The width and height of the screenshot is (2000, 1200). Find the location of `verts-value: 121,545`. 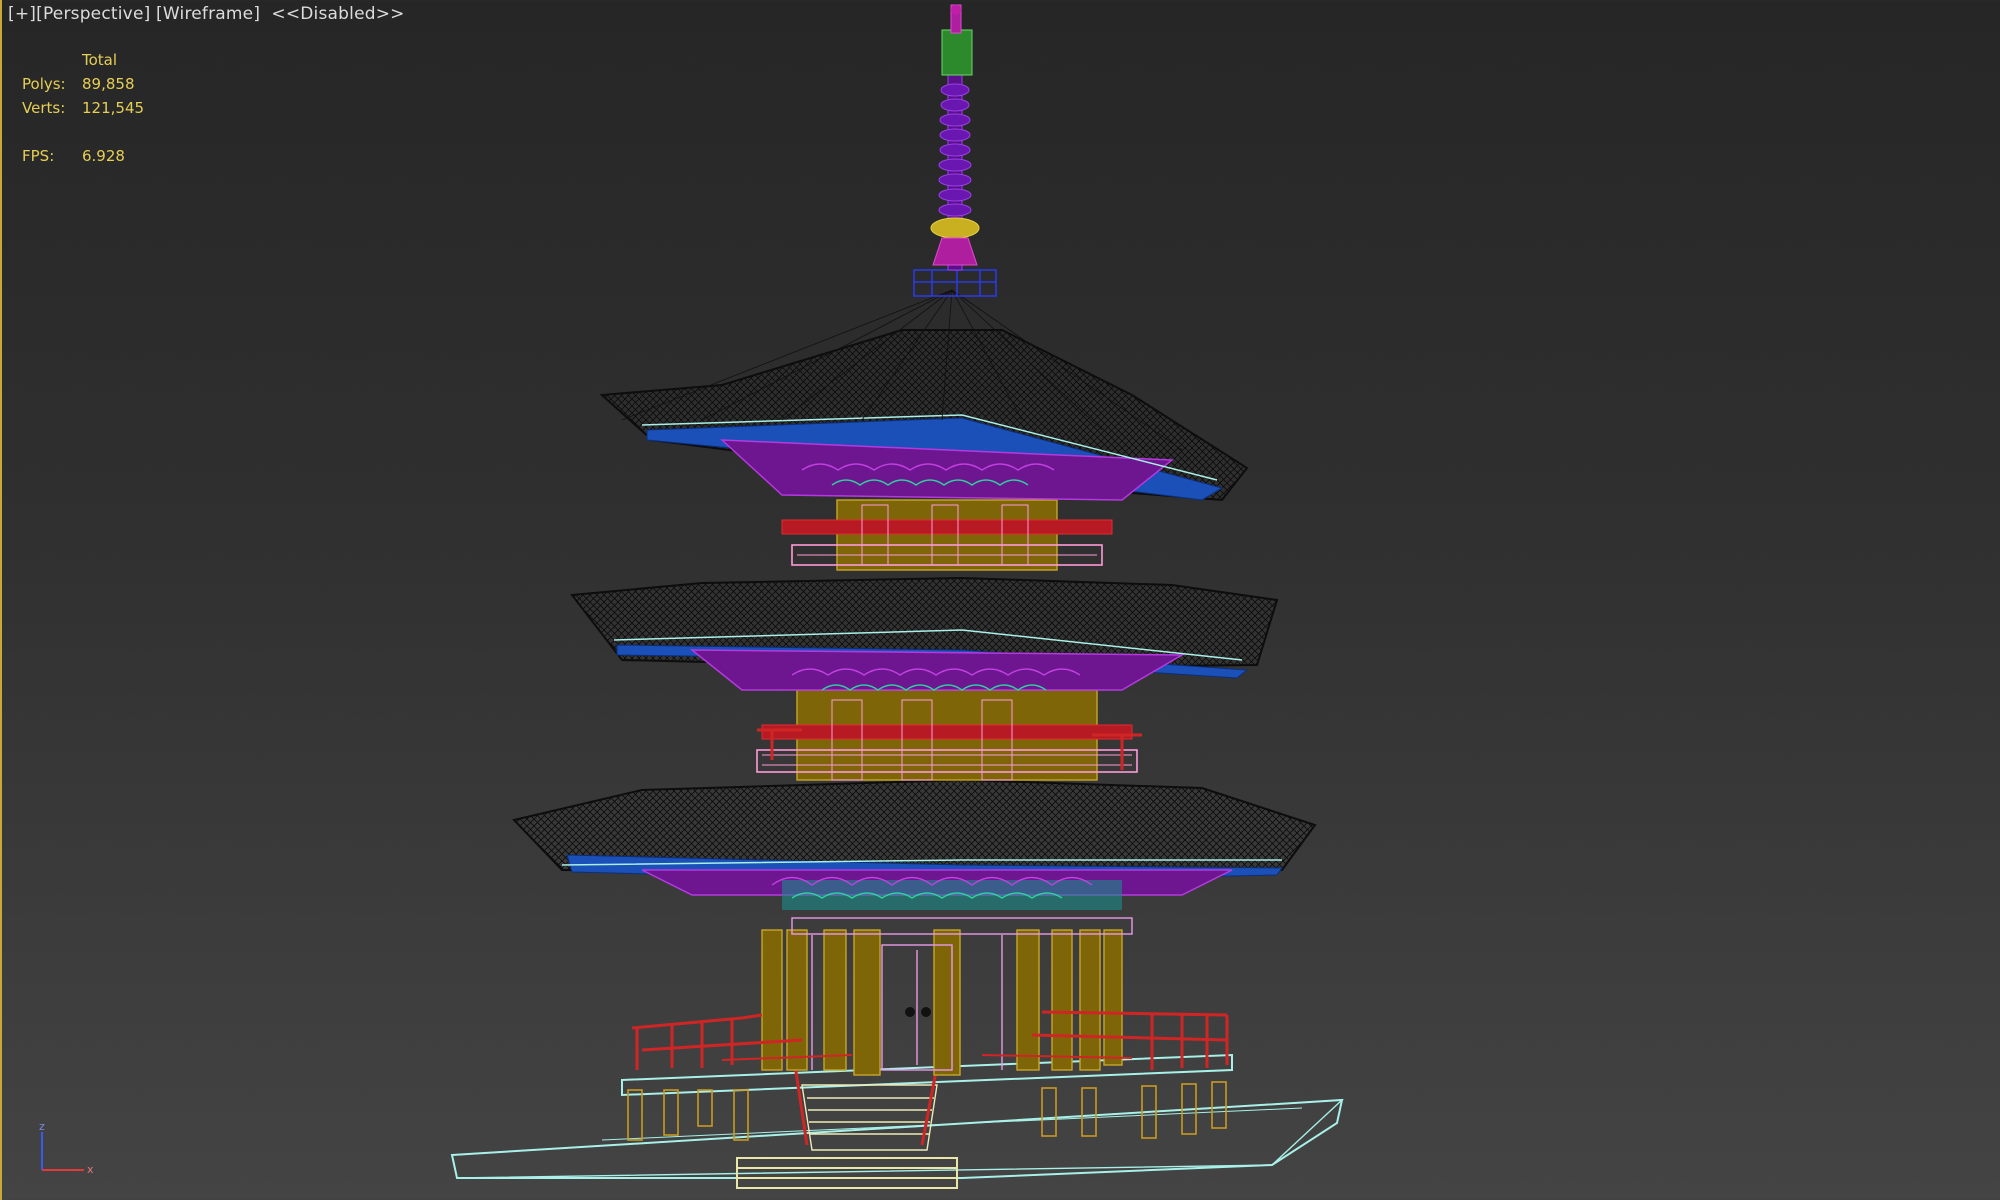

verts-value: 121,545 is located at coordinates (113, 108).